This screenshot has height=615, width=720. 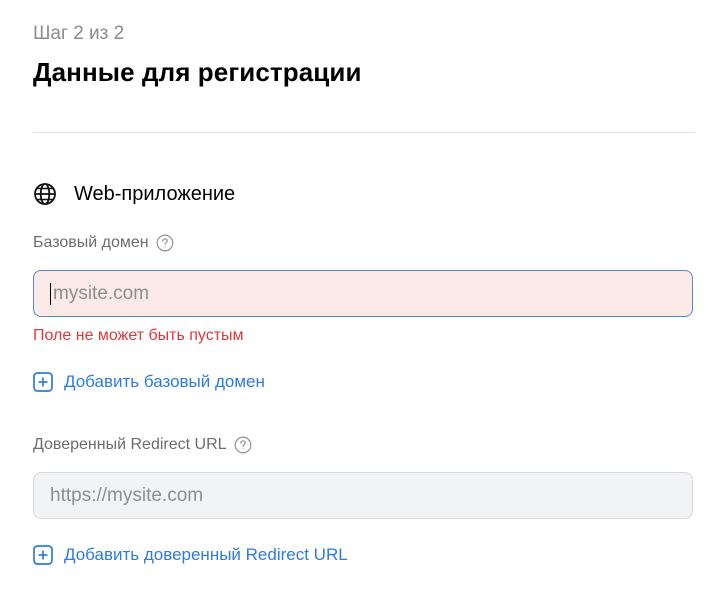 What do you see at coordinates (138, 335) in the screenshot?
I see `base-domain-error: Поле не может быть пустым` at bounding box center [138, 335].